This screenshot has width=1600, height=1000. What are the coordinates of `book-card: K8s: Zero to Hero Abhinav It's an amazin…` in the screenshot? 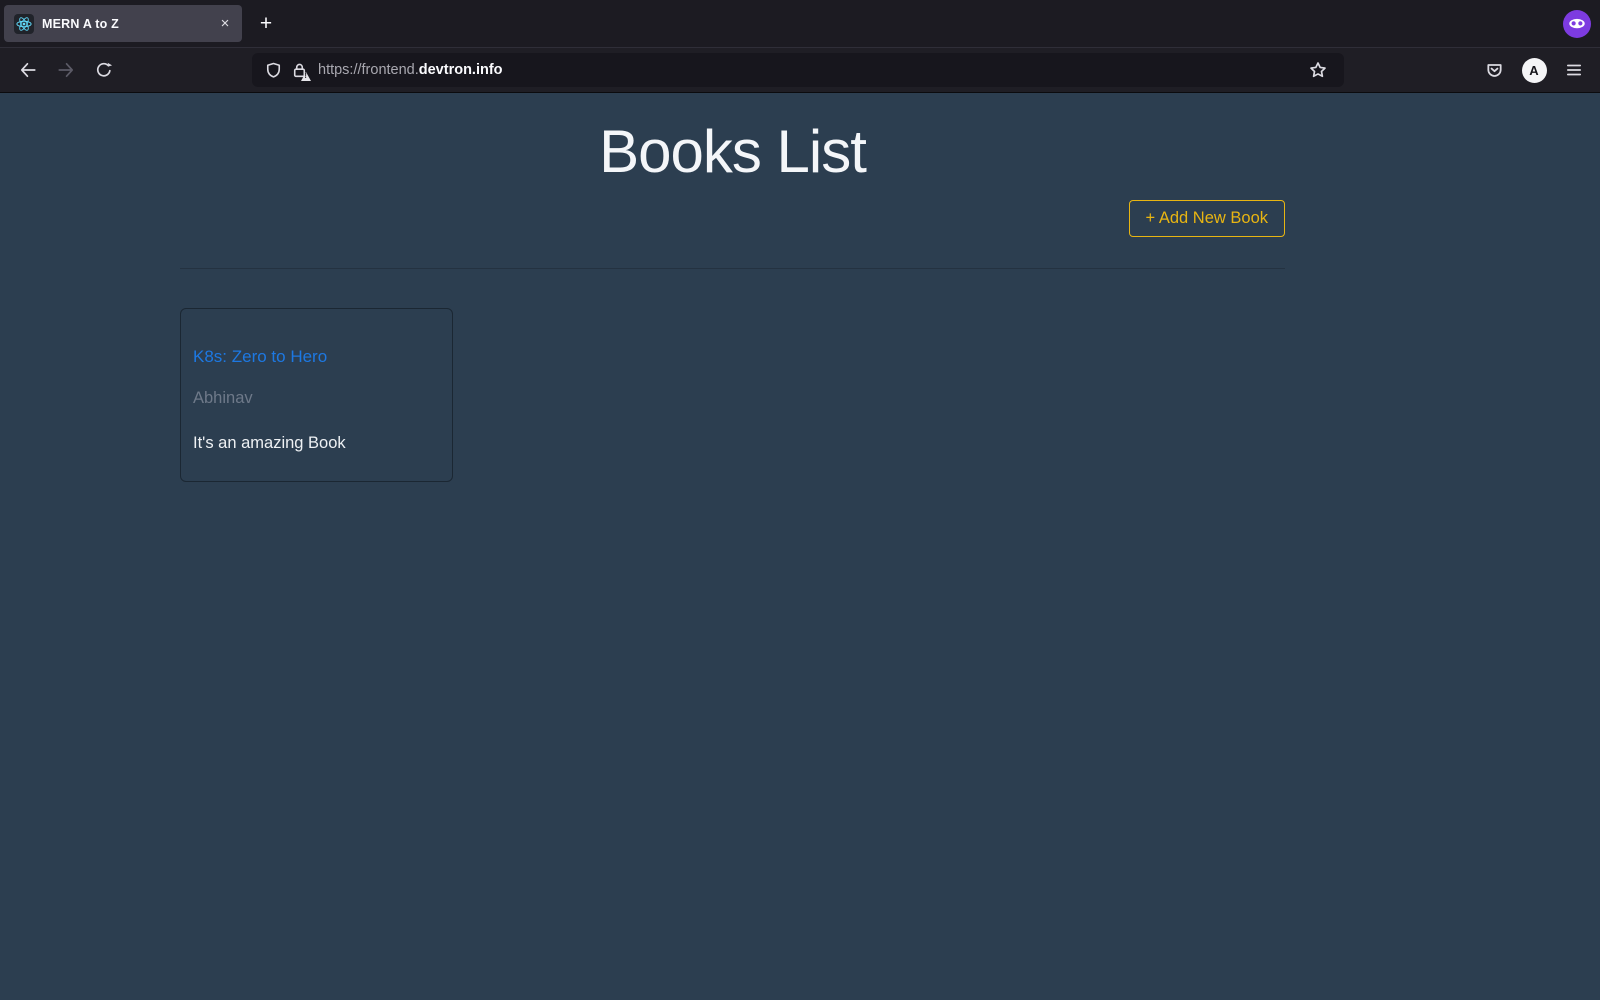 It's located at (316, 395).